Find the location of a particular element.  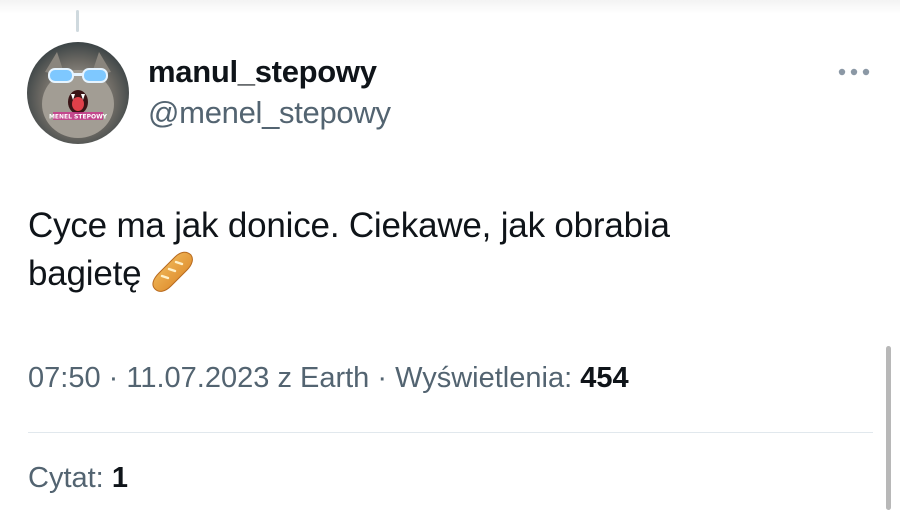

thread-connector-line is located at coordinates (77, 21).